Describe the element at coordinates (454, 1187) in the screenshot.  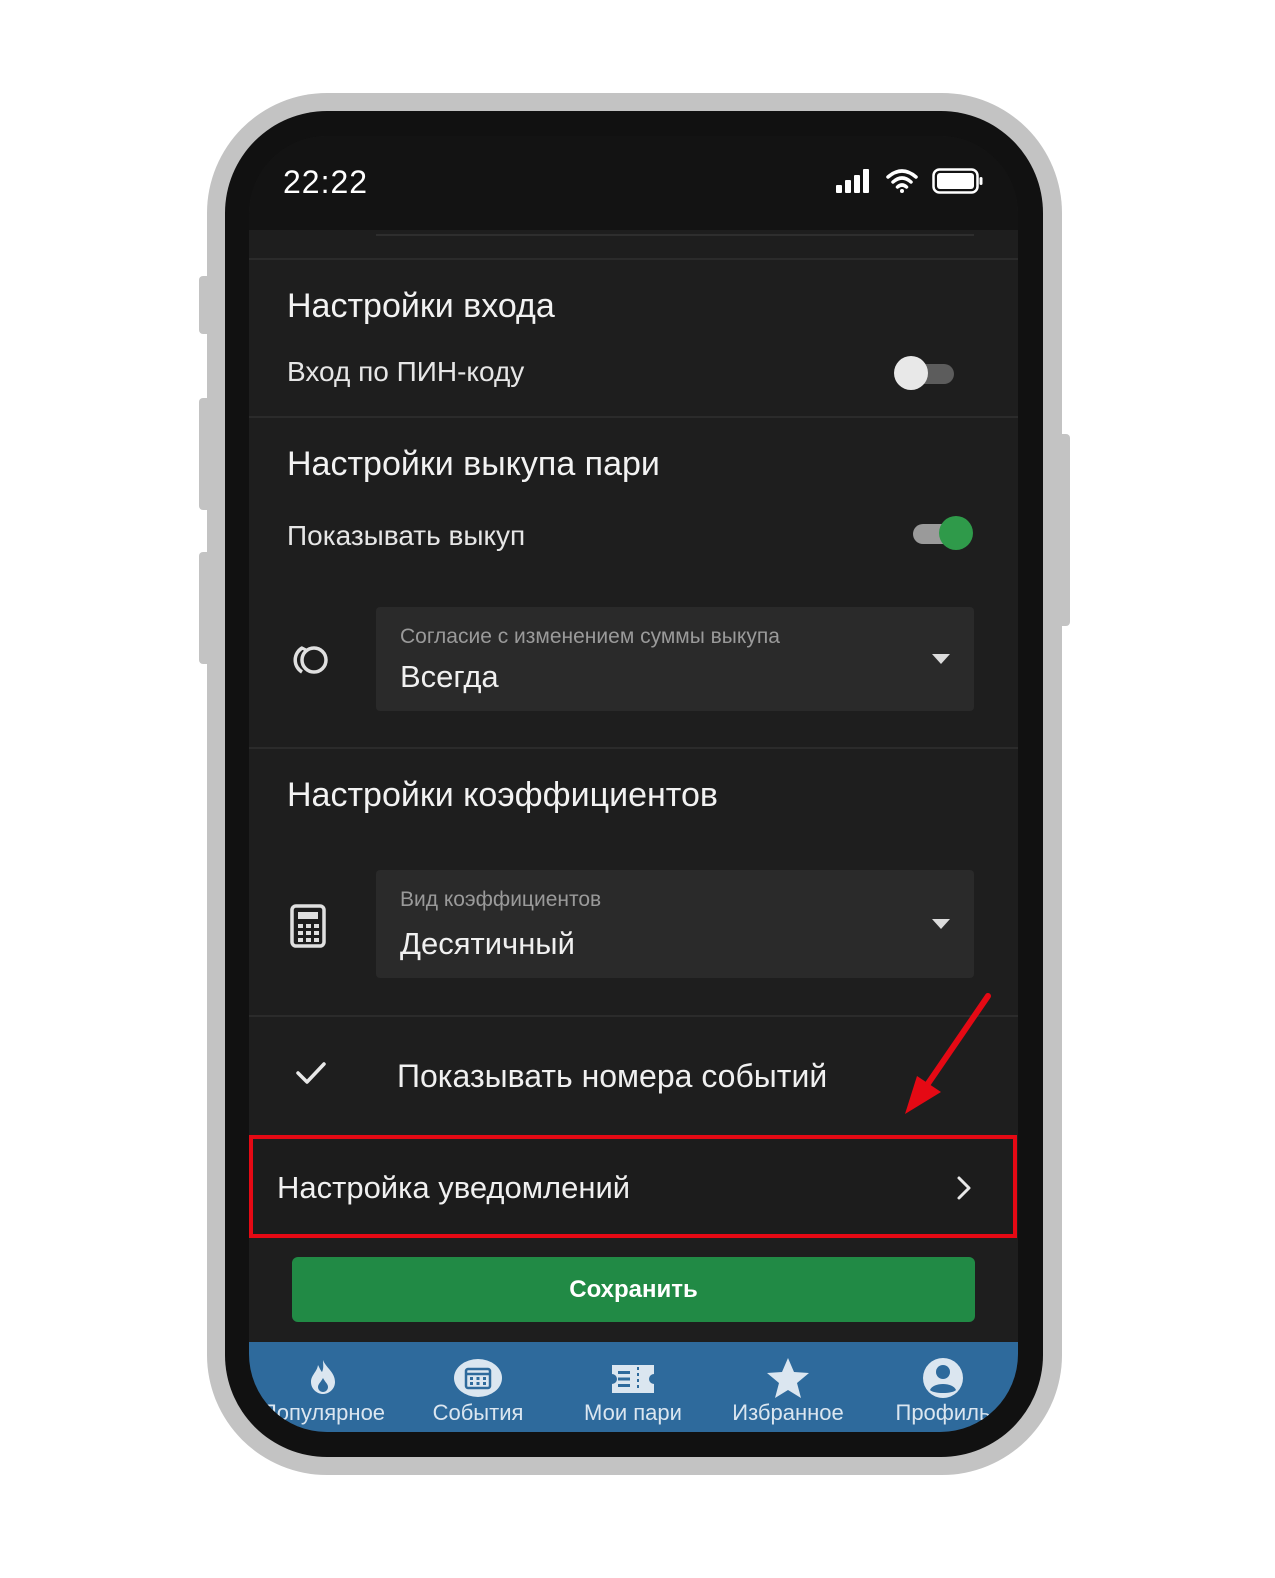
I see `notification-settings-label: Настройка уведомлений` at that location.